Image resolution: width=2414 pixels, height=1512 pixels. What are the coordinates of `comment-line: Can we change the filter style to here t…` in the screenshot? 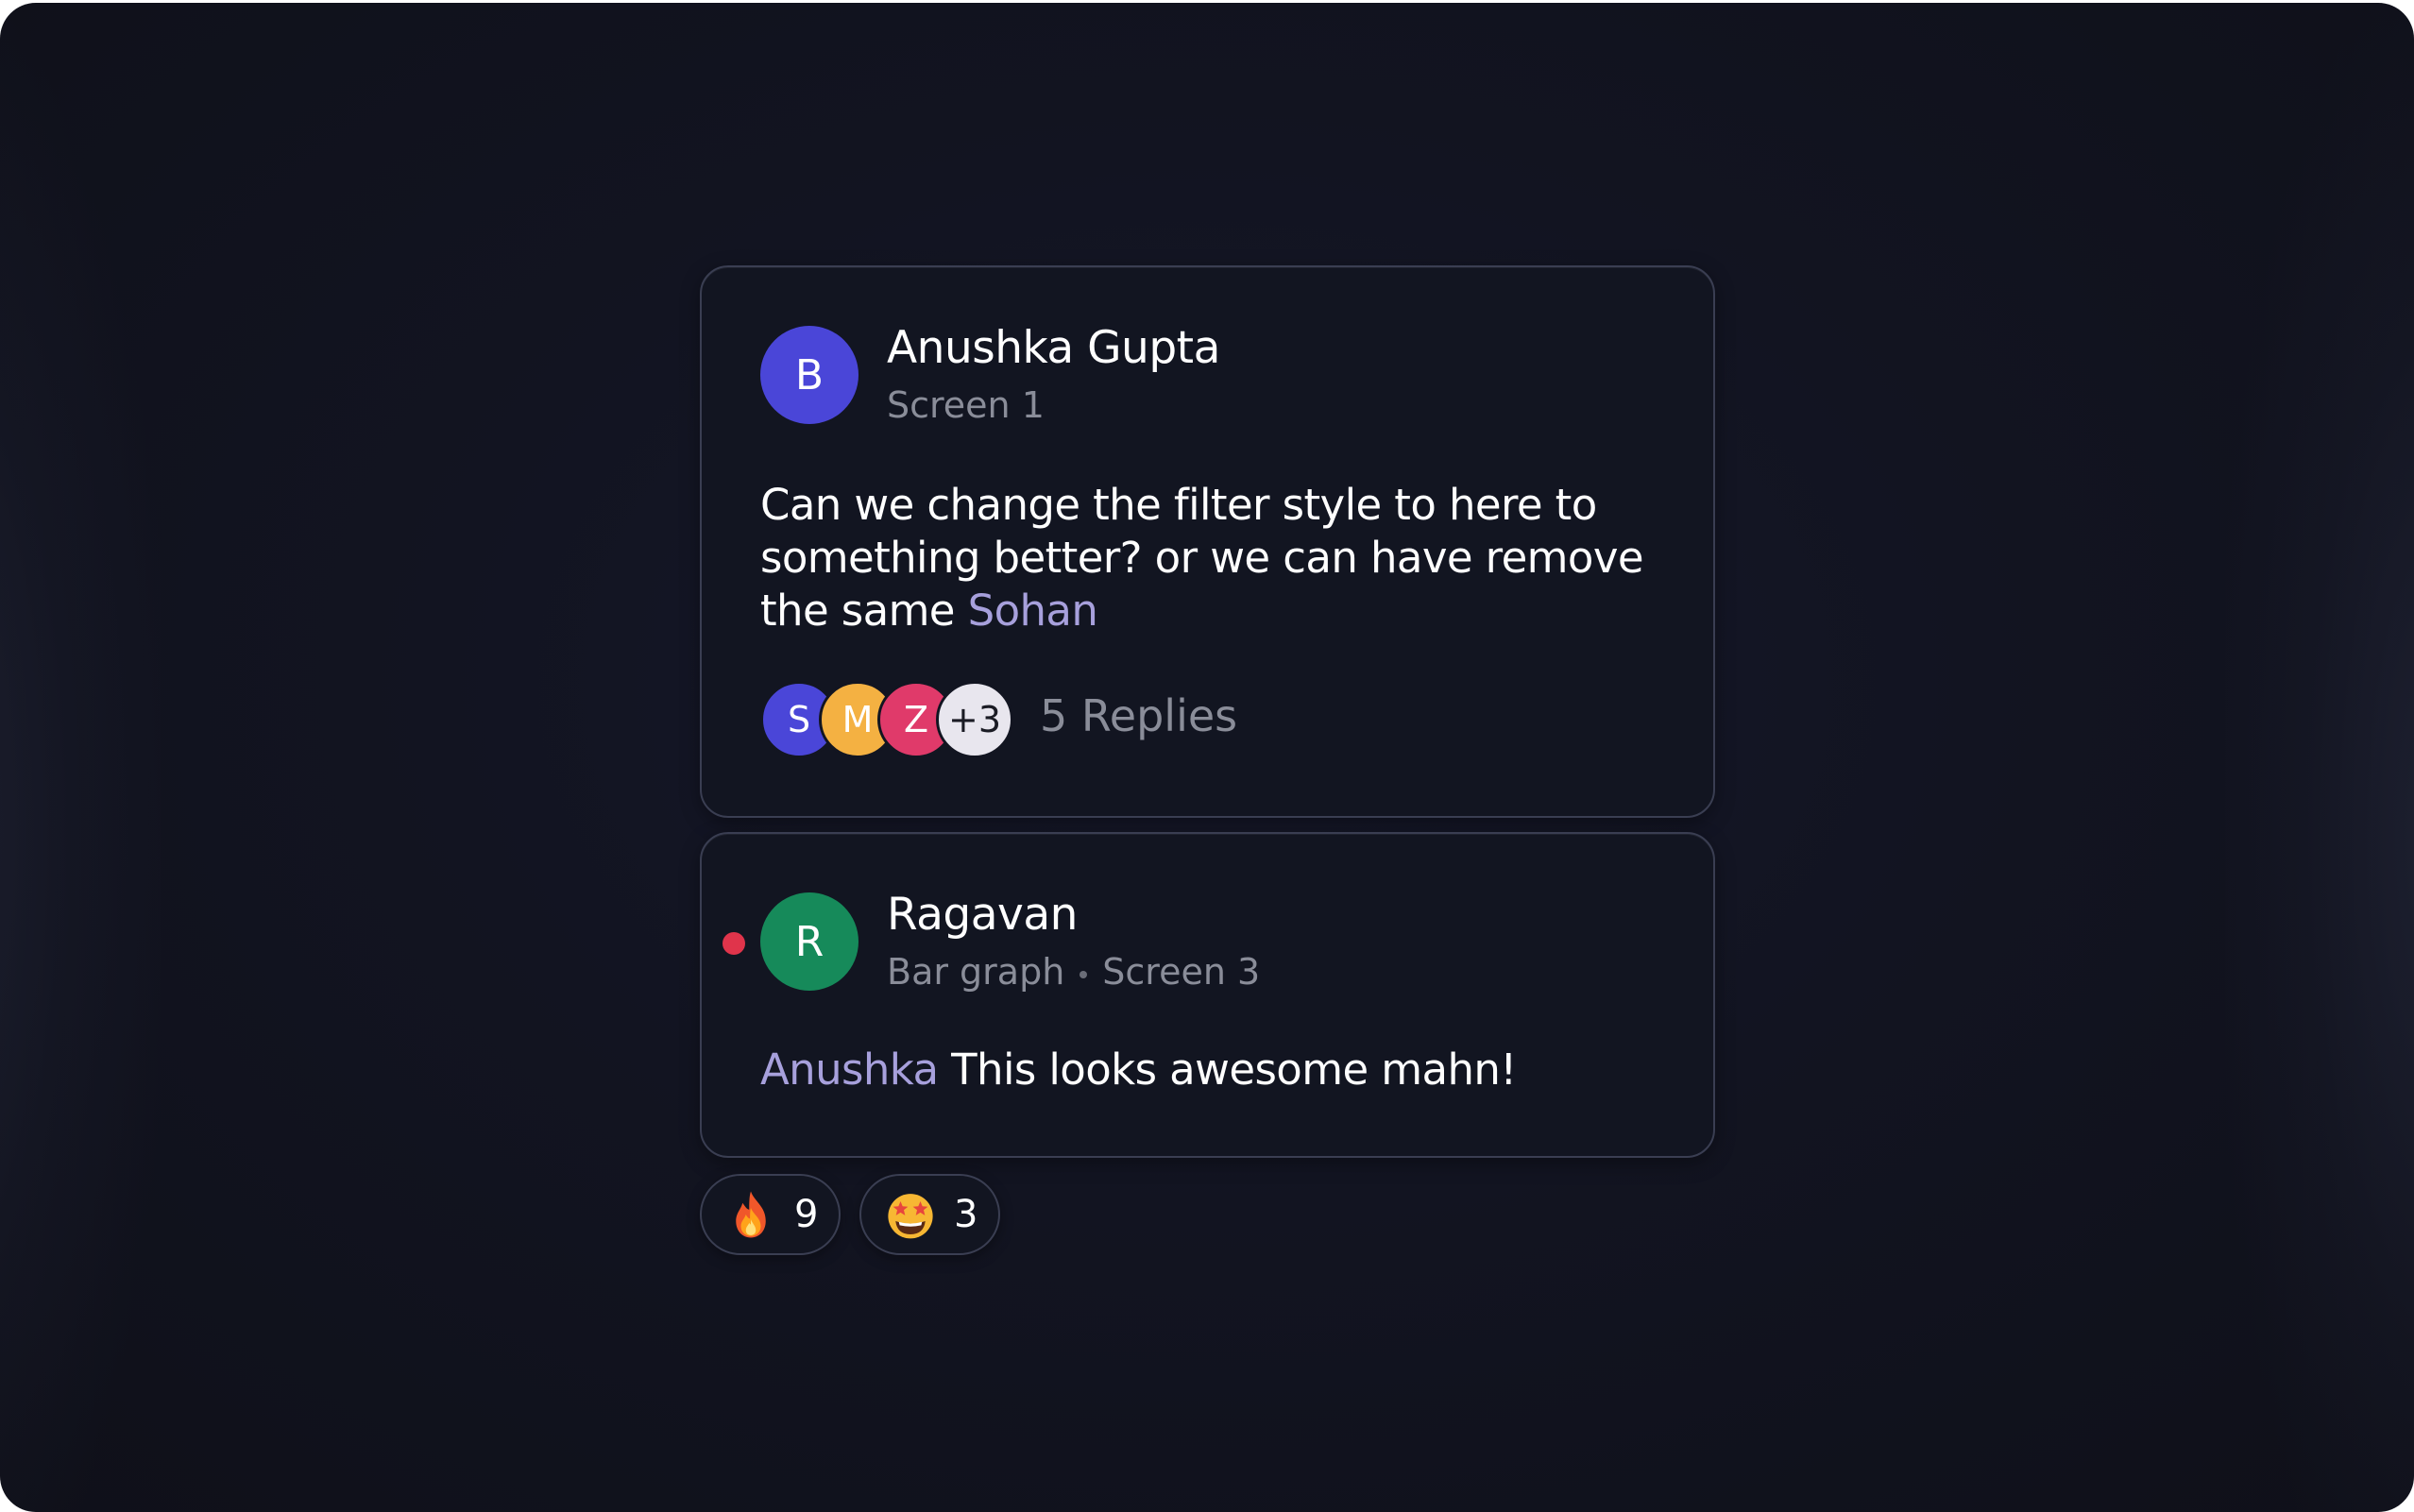 It's located at (1178, 505).